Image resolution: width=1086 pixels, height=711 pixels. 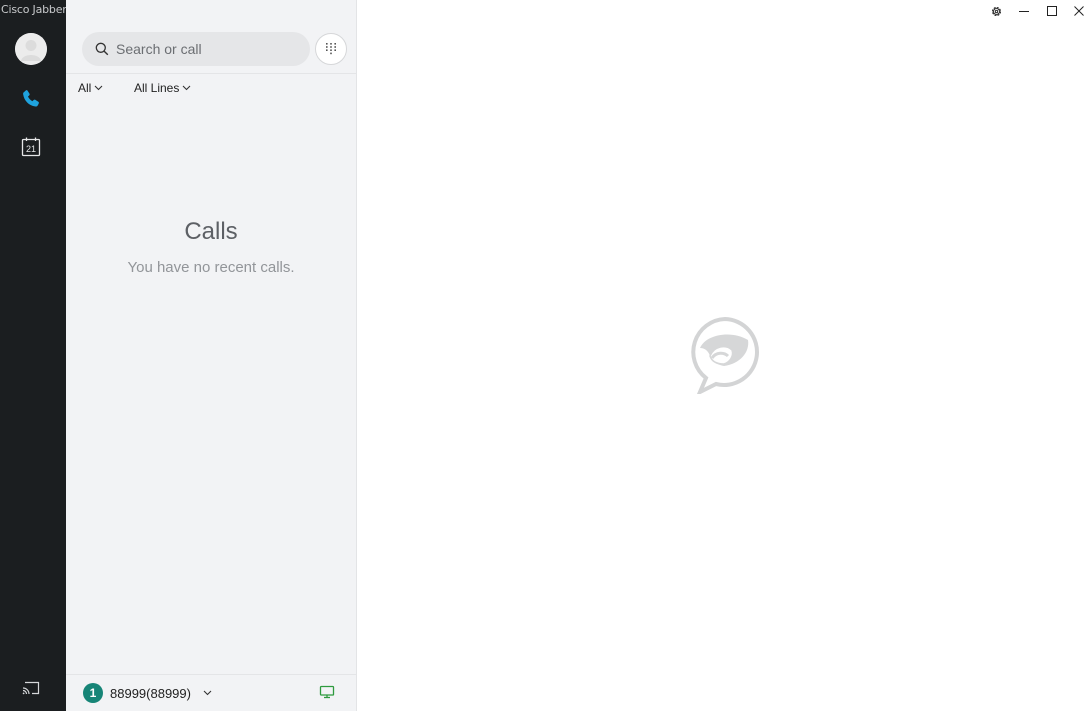 What do you see at coordinates (157, 88) in the screenshot?
I see `filter-lines-label: All Lines` at bounding box center [157, 88].